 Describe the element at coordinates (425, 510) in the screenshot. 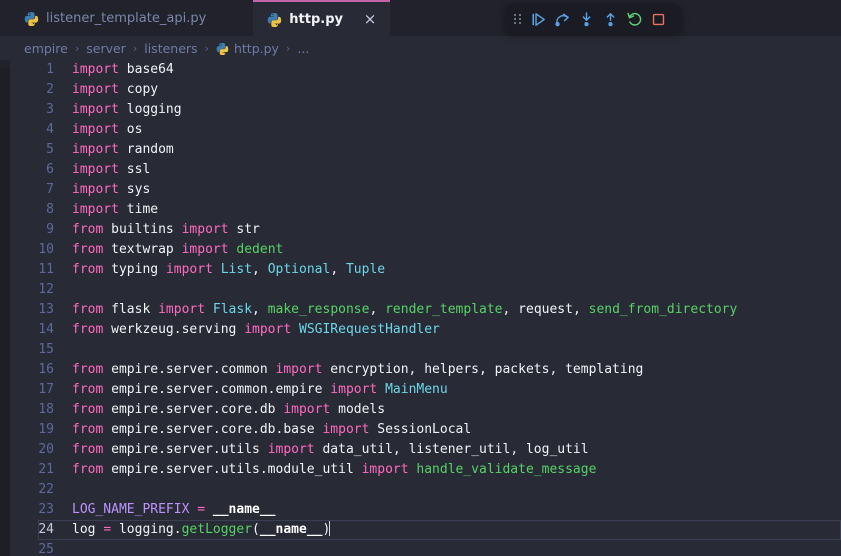

I see `code-line: 23 LOG_NAME_PREFIX = __name__` at that location.